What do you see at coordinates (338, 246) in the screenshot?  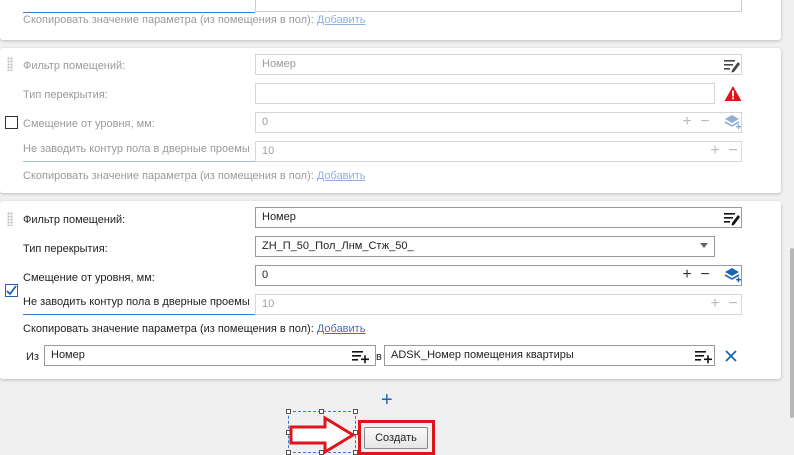 I see `floor-type-value: ZH_П_50_Пол_Лнм_Стж_50_` at bounding box center [338, 246].